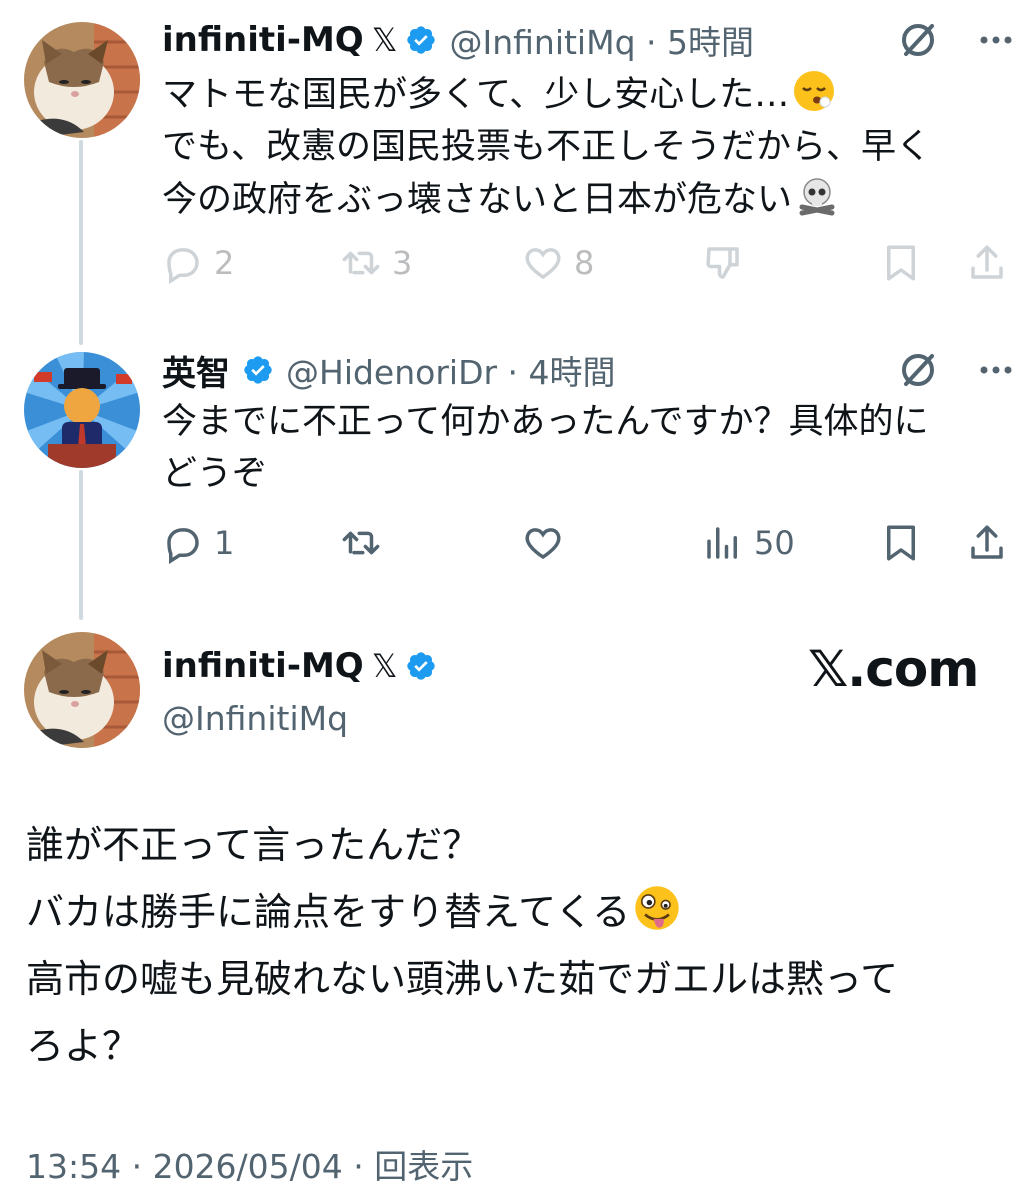  I want to click on tweet-text-line: バカは勝手に論点をすり替えてくる, so click(518, 912).